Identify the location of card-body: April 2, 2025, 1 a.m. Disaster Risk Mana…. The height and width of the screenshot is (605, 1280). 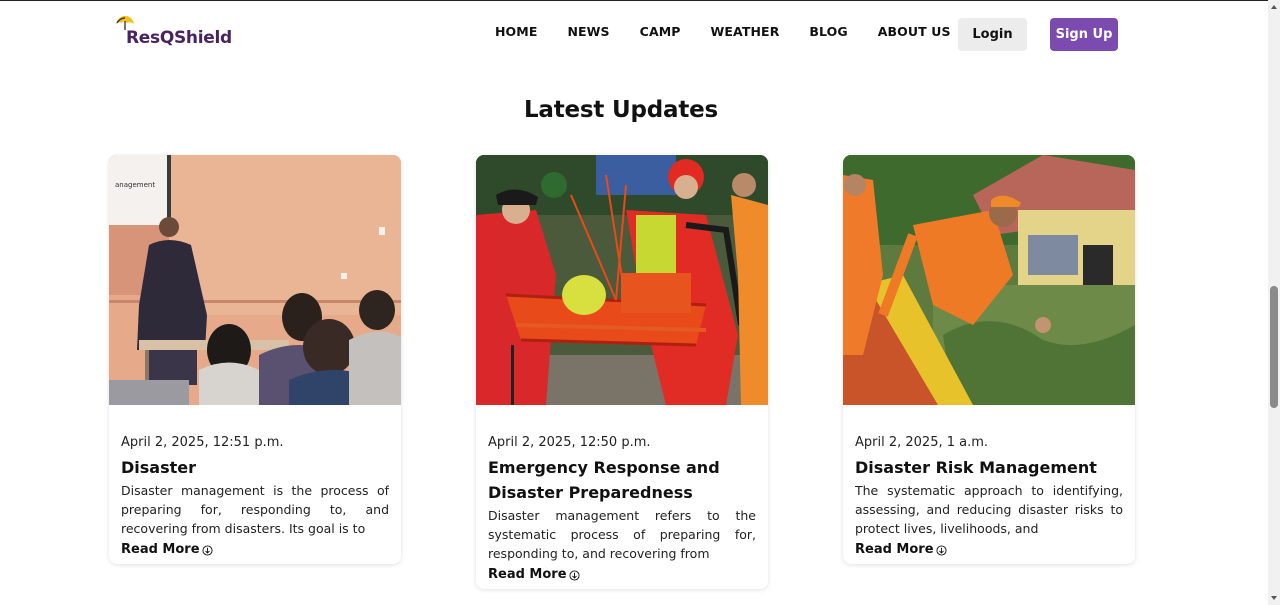
(989, 484).